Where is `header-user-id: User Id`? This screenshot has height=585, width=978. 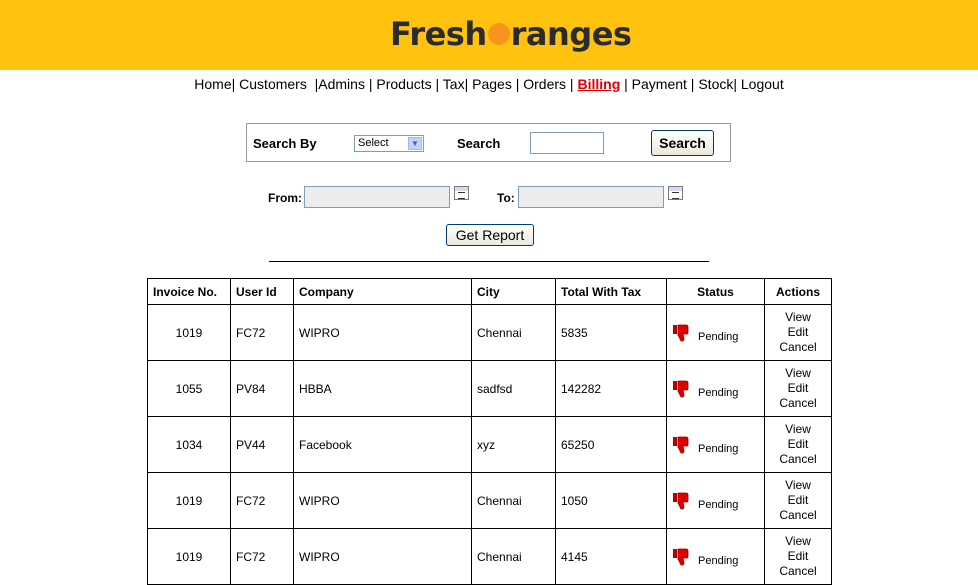
header-user-id: User Id is located at coordinates (262, 291).